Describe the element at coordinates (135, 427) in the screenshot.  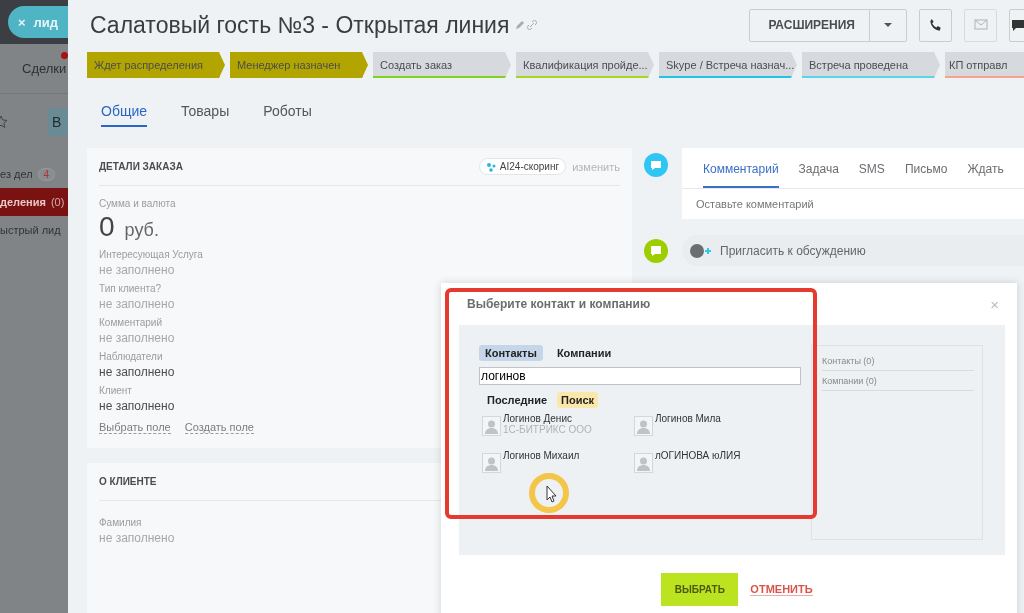
I see `field-link: Выбрать поле` at that location.